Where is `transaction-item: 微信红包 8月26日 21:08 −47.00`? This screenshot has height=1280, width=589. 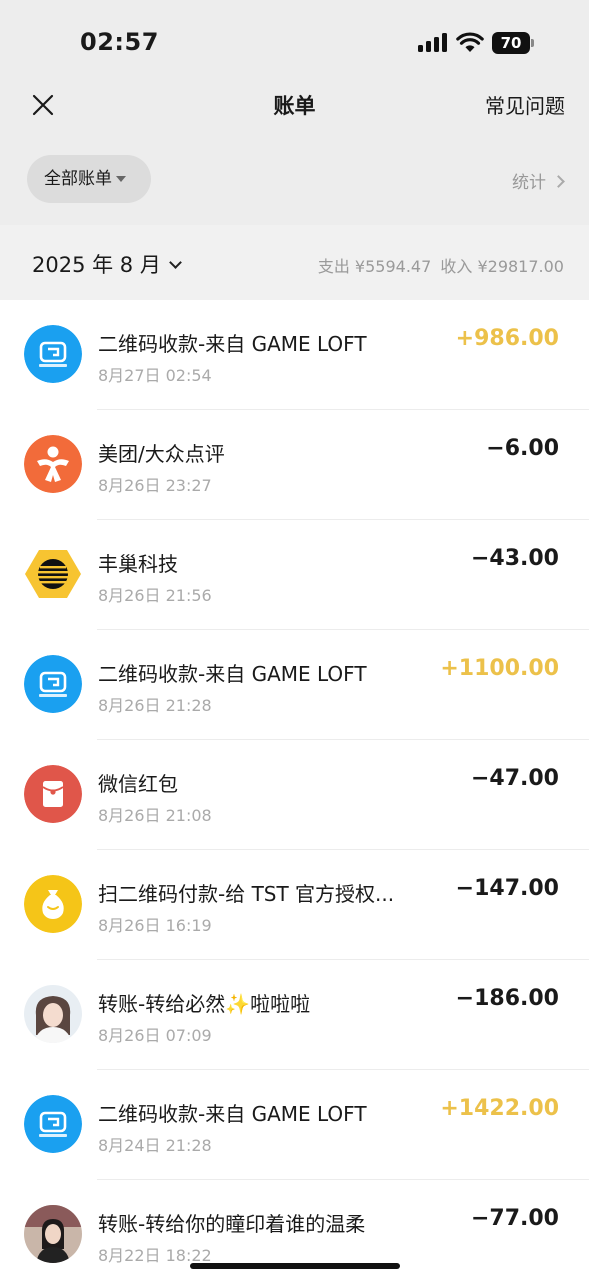
transaction-item: 微信红包 8月26日 21:08 −47.00 is located at coordinates (294, 795).